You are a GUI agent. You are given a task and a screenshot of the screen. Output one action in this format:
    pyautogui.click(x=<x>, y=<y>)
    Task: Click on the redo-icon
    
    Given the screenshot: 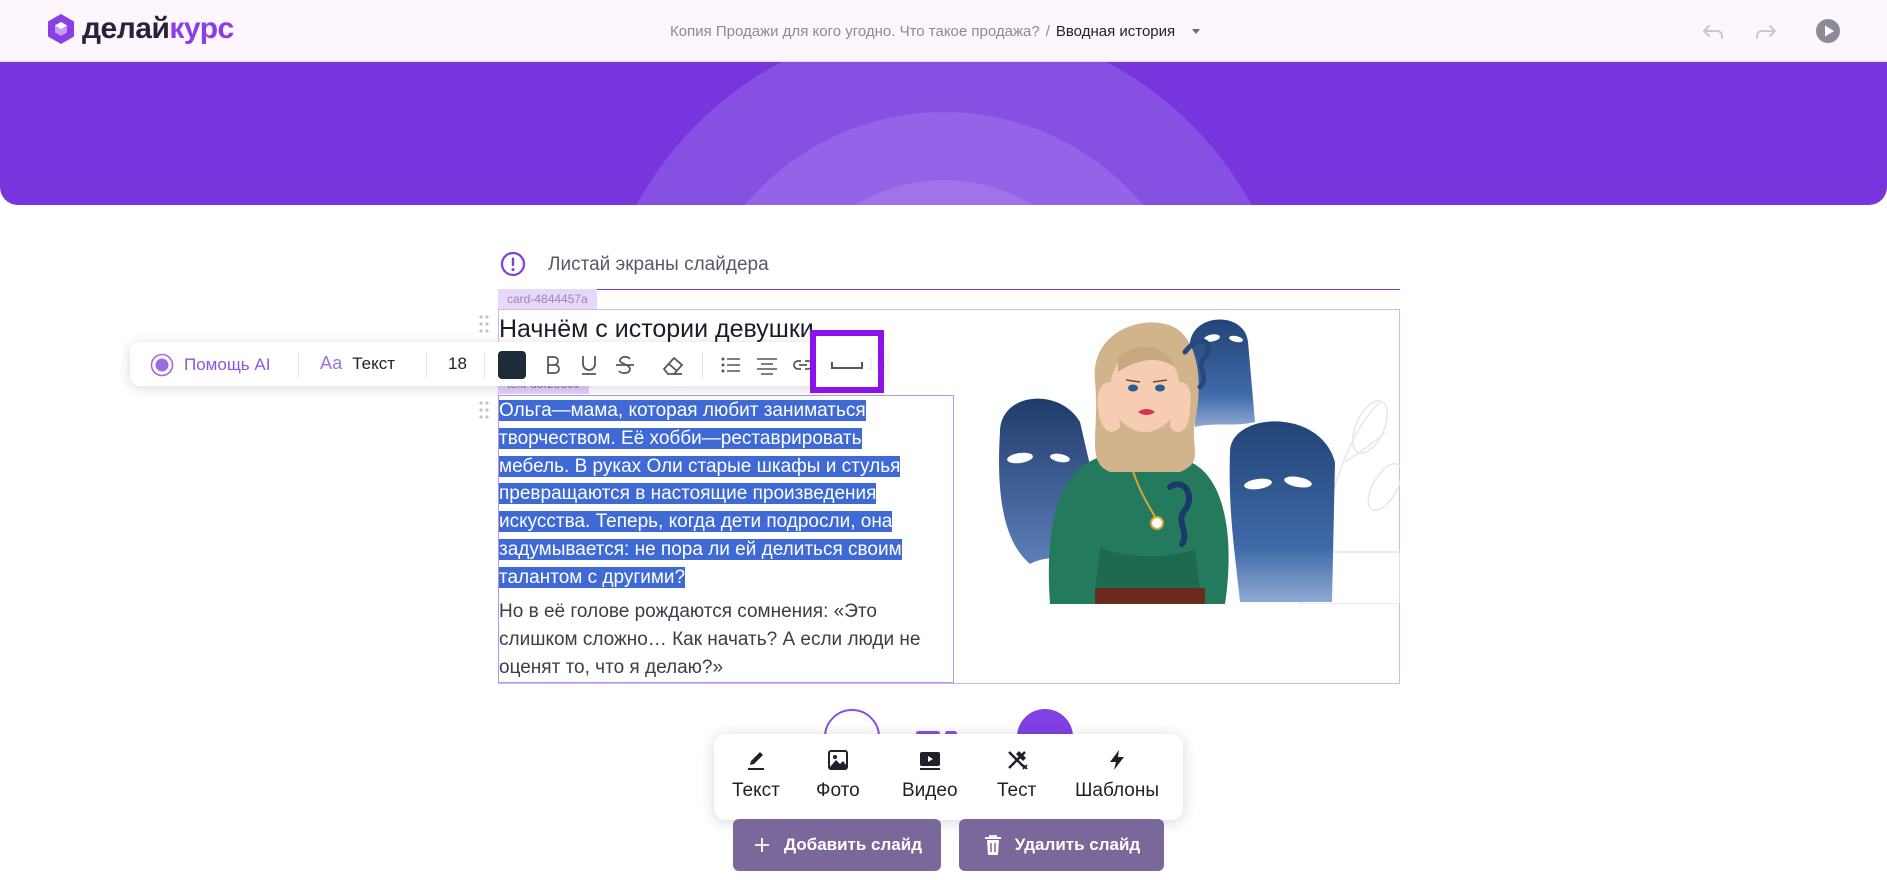 What is the action you would take?
    pyautogui.click(x=1766, y=31)
    